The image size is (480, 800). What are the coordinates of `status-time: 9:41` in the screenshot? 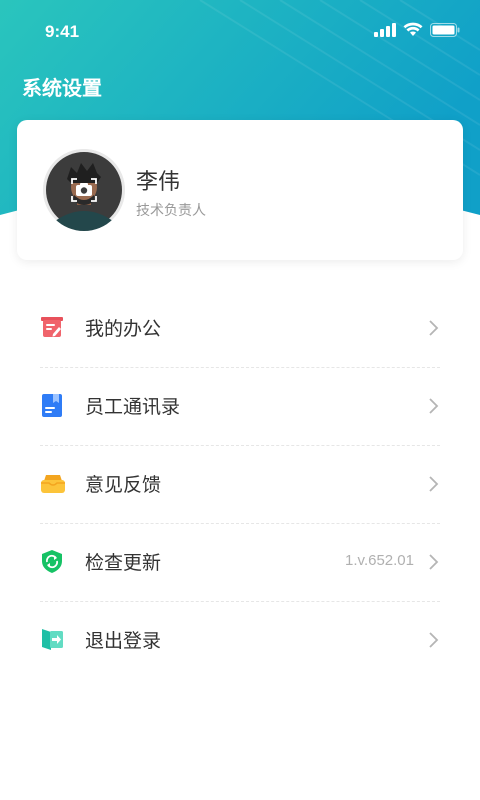 It's located at (62, 31).